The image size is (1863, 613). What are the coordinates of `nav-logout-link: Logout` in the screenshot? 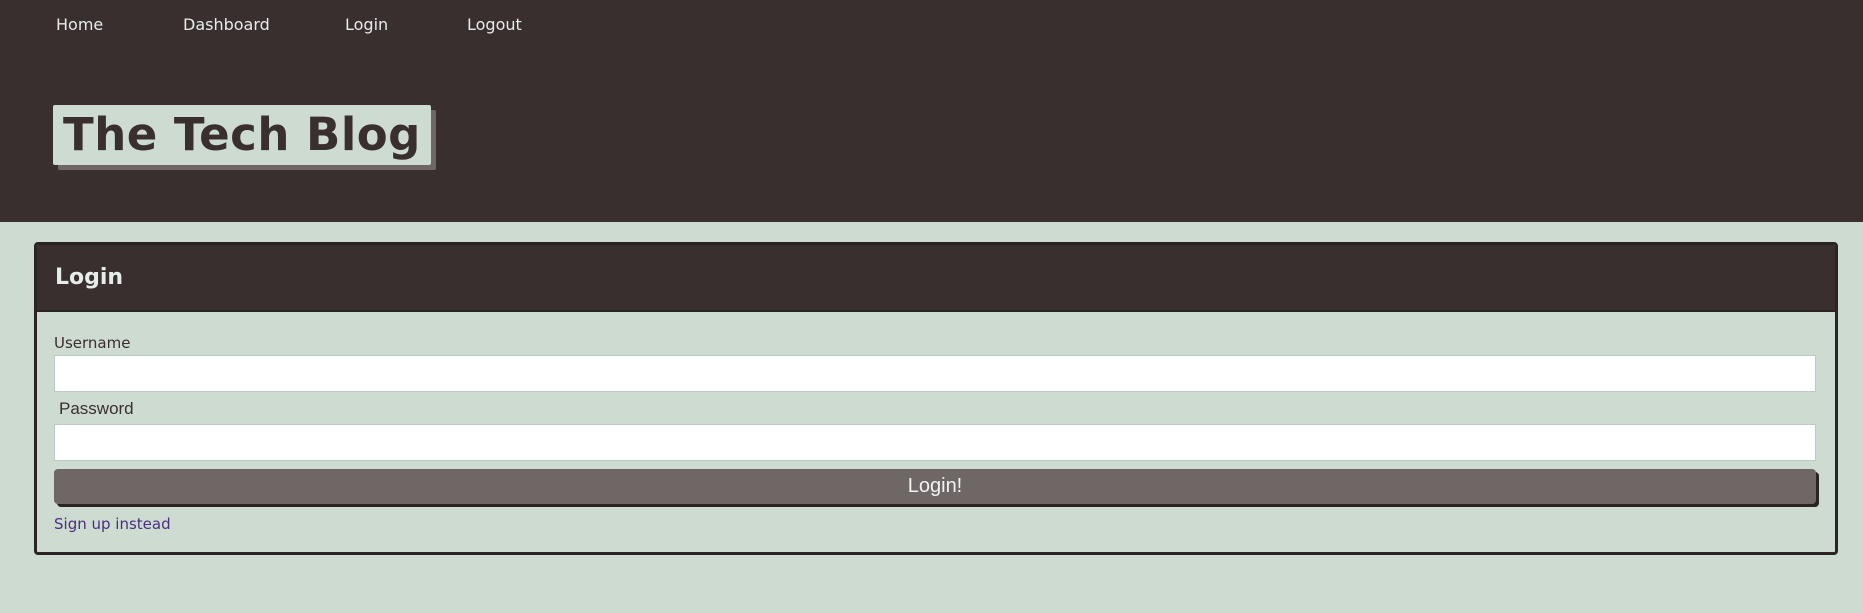 It's located at (494, 25).